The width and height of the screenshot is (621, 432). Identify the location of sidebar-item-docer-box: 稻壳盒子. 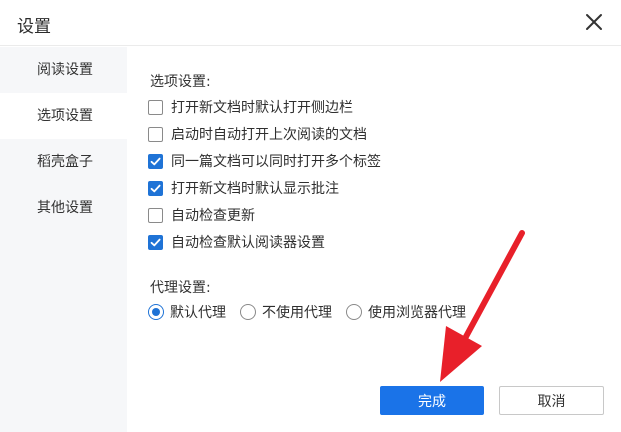
(63, 162).